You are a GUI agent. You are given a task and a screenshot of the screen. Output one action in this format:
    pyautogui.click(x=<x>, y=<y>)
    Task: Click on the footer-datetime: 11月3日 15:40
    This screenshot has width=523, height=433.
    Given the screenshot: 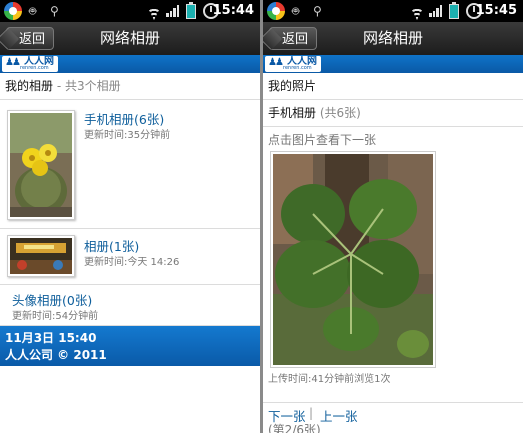 What is the action you would take?
    pyautogui.click(x=51, y=338)
    